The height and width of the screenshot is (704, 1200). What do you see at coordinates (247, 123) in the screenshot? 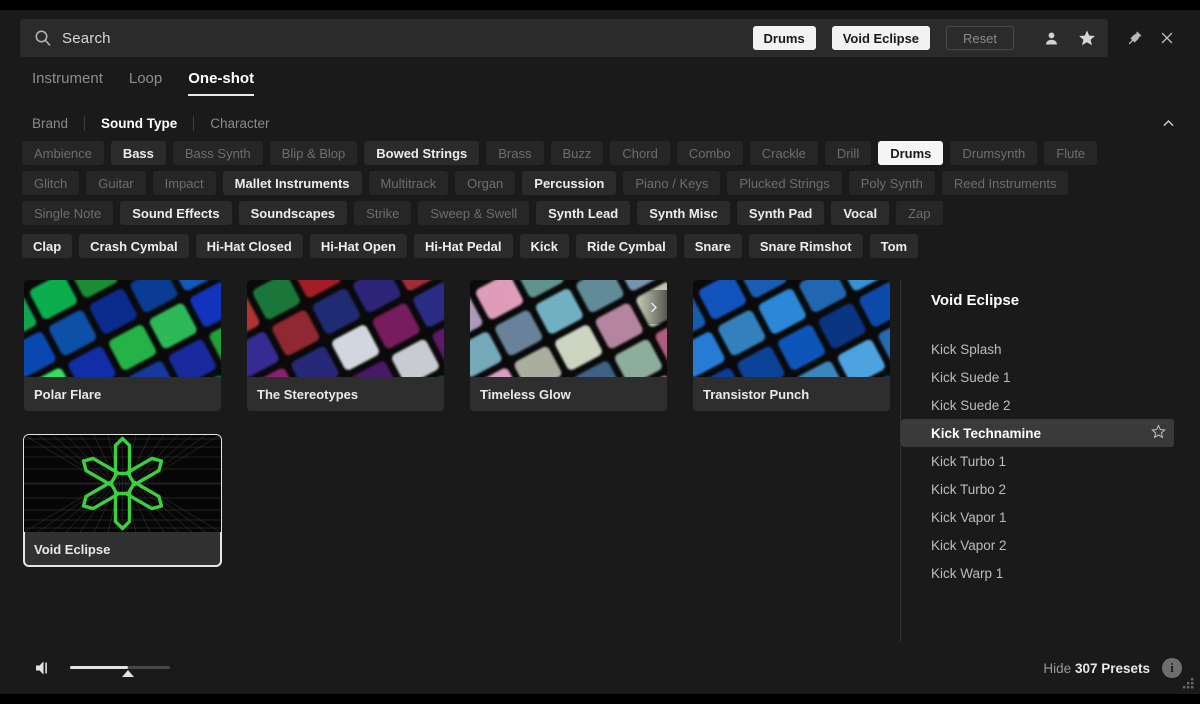
I see `filter-category-character: Character` at bounding box center [247, 123].